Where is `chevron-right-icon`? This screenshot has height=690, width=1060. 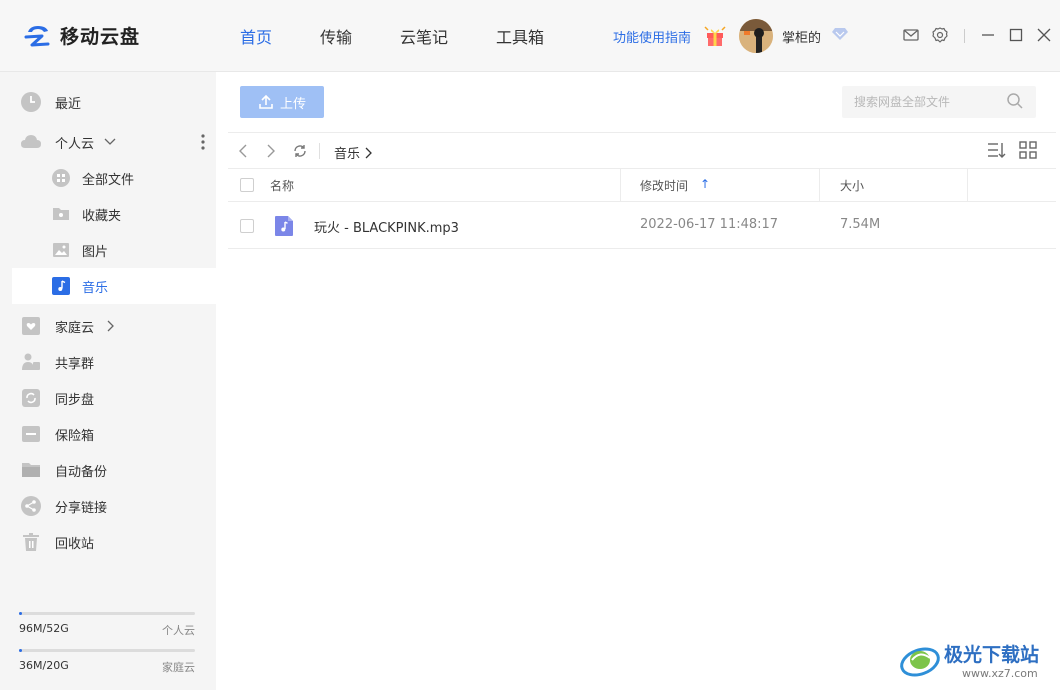 chevron-right-icon is located at coordinates (110, 326).